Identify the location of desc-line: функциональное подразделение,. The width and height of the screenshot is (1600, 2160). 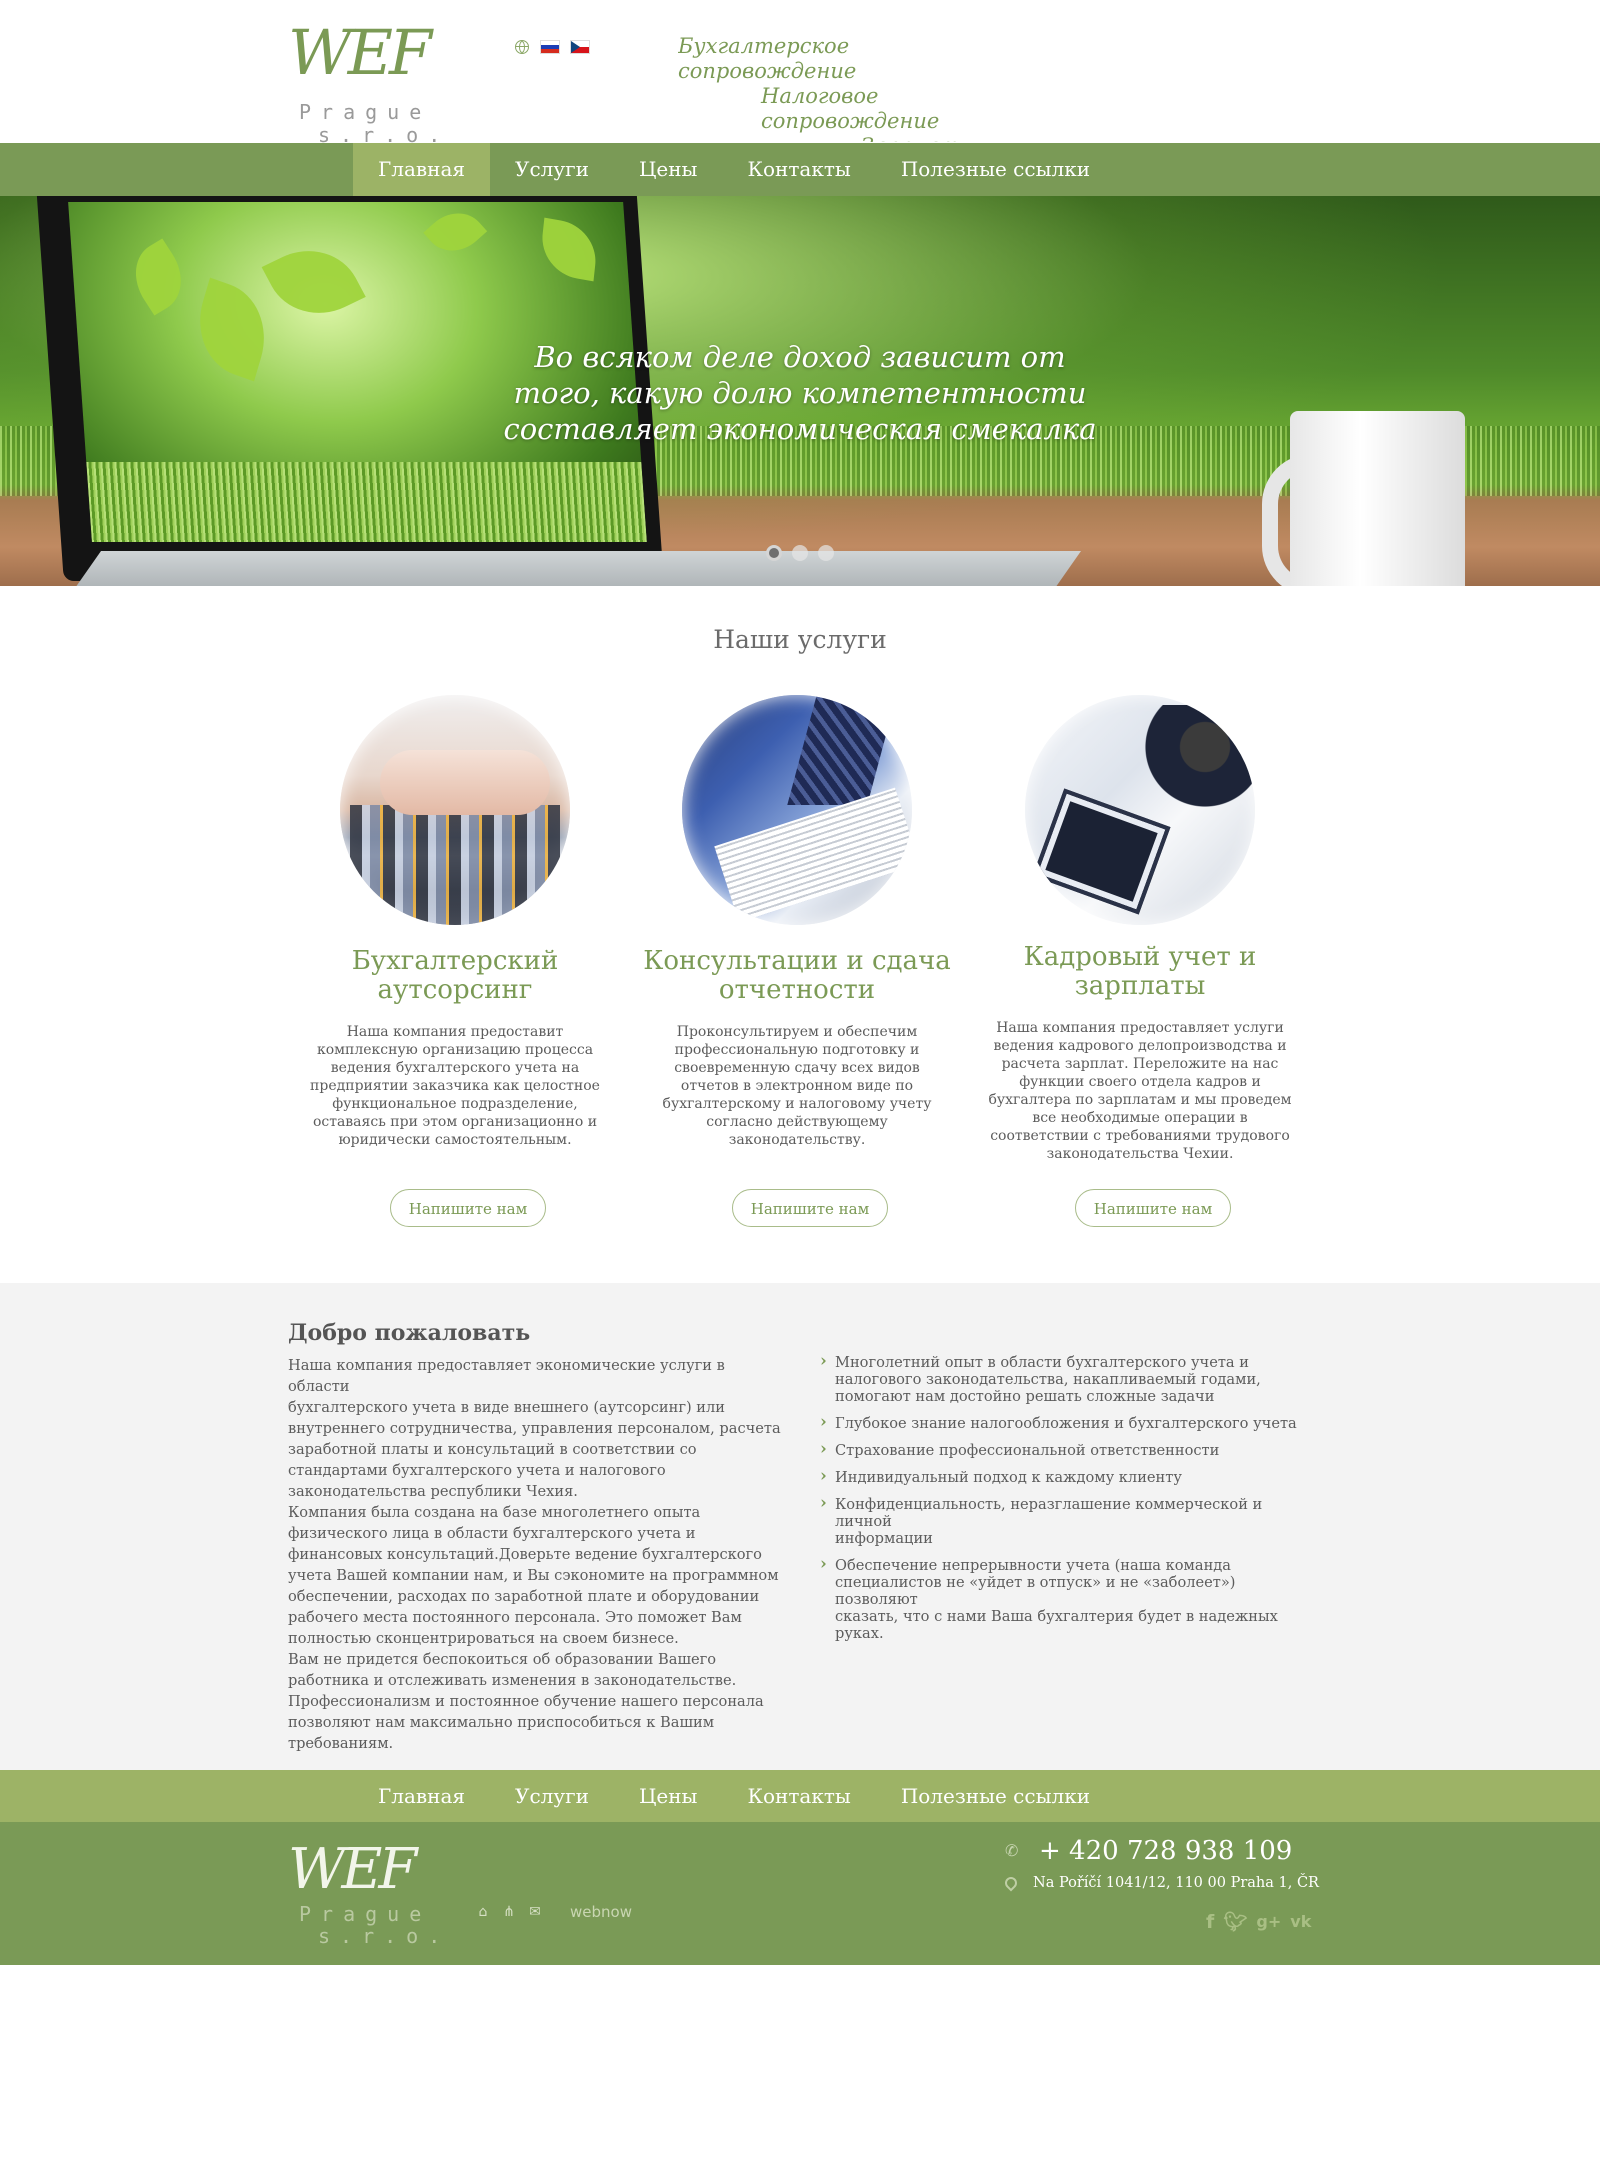
(455, 1104).